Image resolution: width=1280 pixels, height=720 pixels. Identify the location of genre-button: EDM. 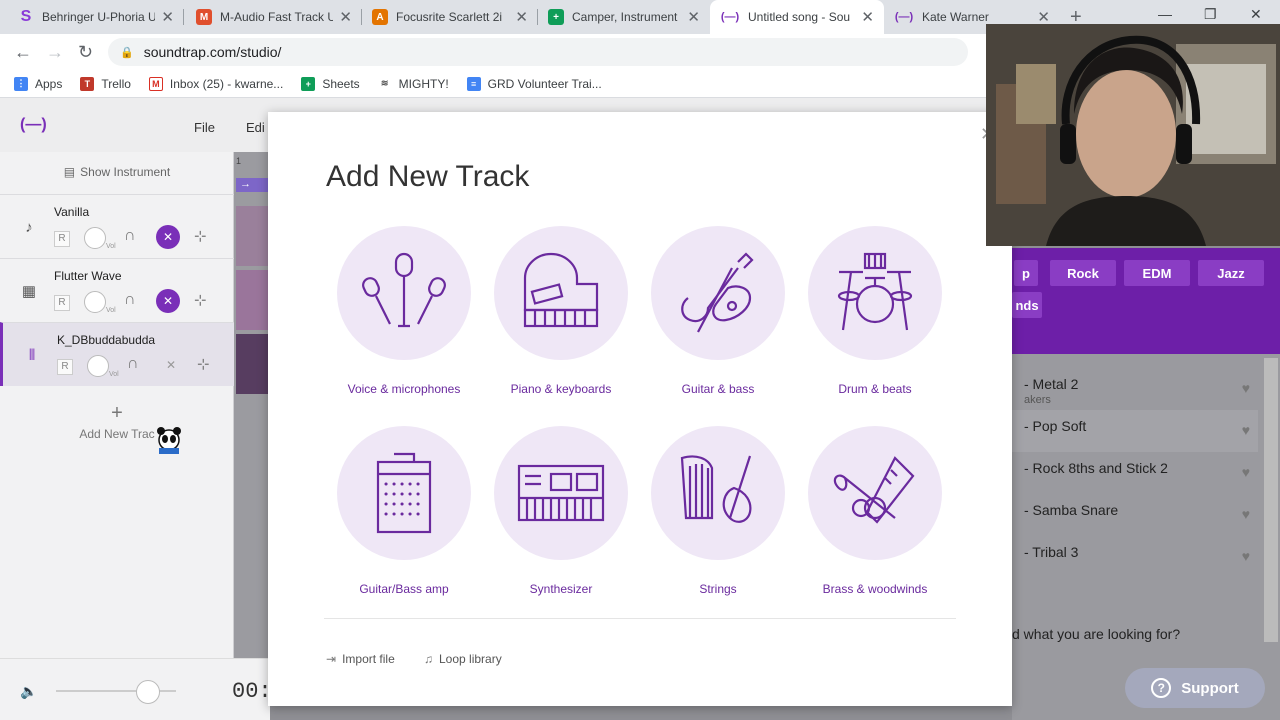
(1157, 273).